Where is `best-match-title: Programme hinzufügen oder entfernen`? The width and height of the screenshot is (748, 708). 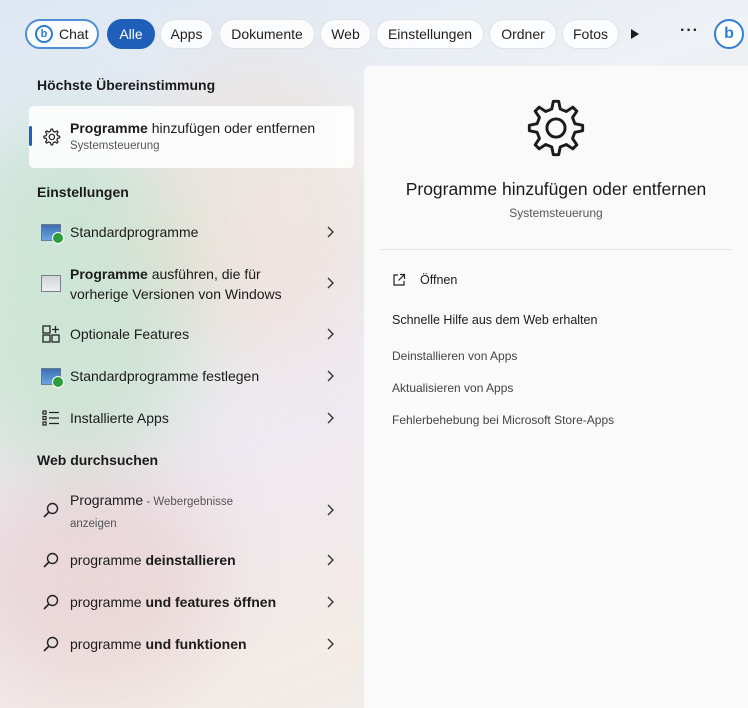 best-match-title: Programme hinzufügen oder entfernen is located at coordinates (192, 128).